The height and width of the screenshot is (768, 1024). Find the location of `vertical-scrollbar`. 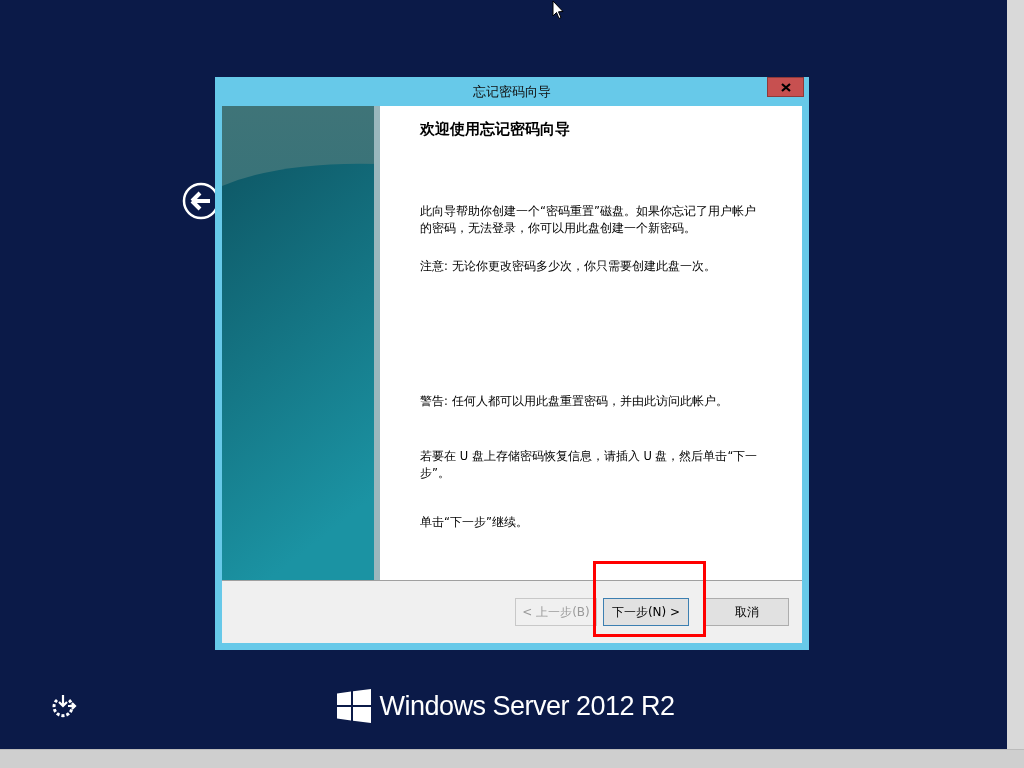

vertical-scrollbar is located at coordinates (1015, 374).